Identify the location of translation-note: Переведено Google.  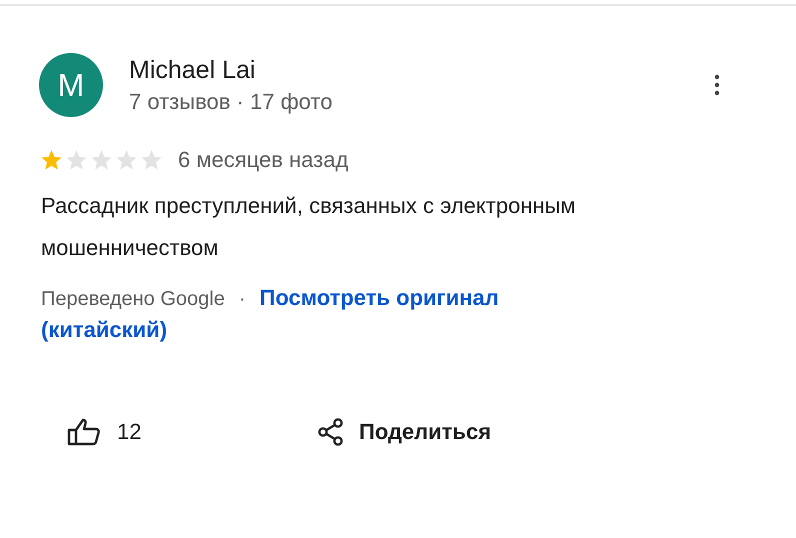
(133, 299).